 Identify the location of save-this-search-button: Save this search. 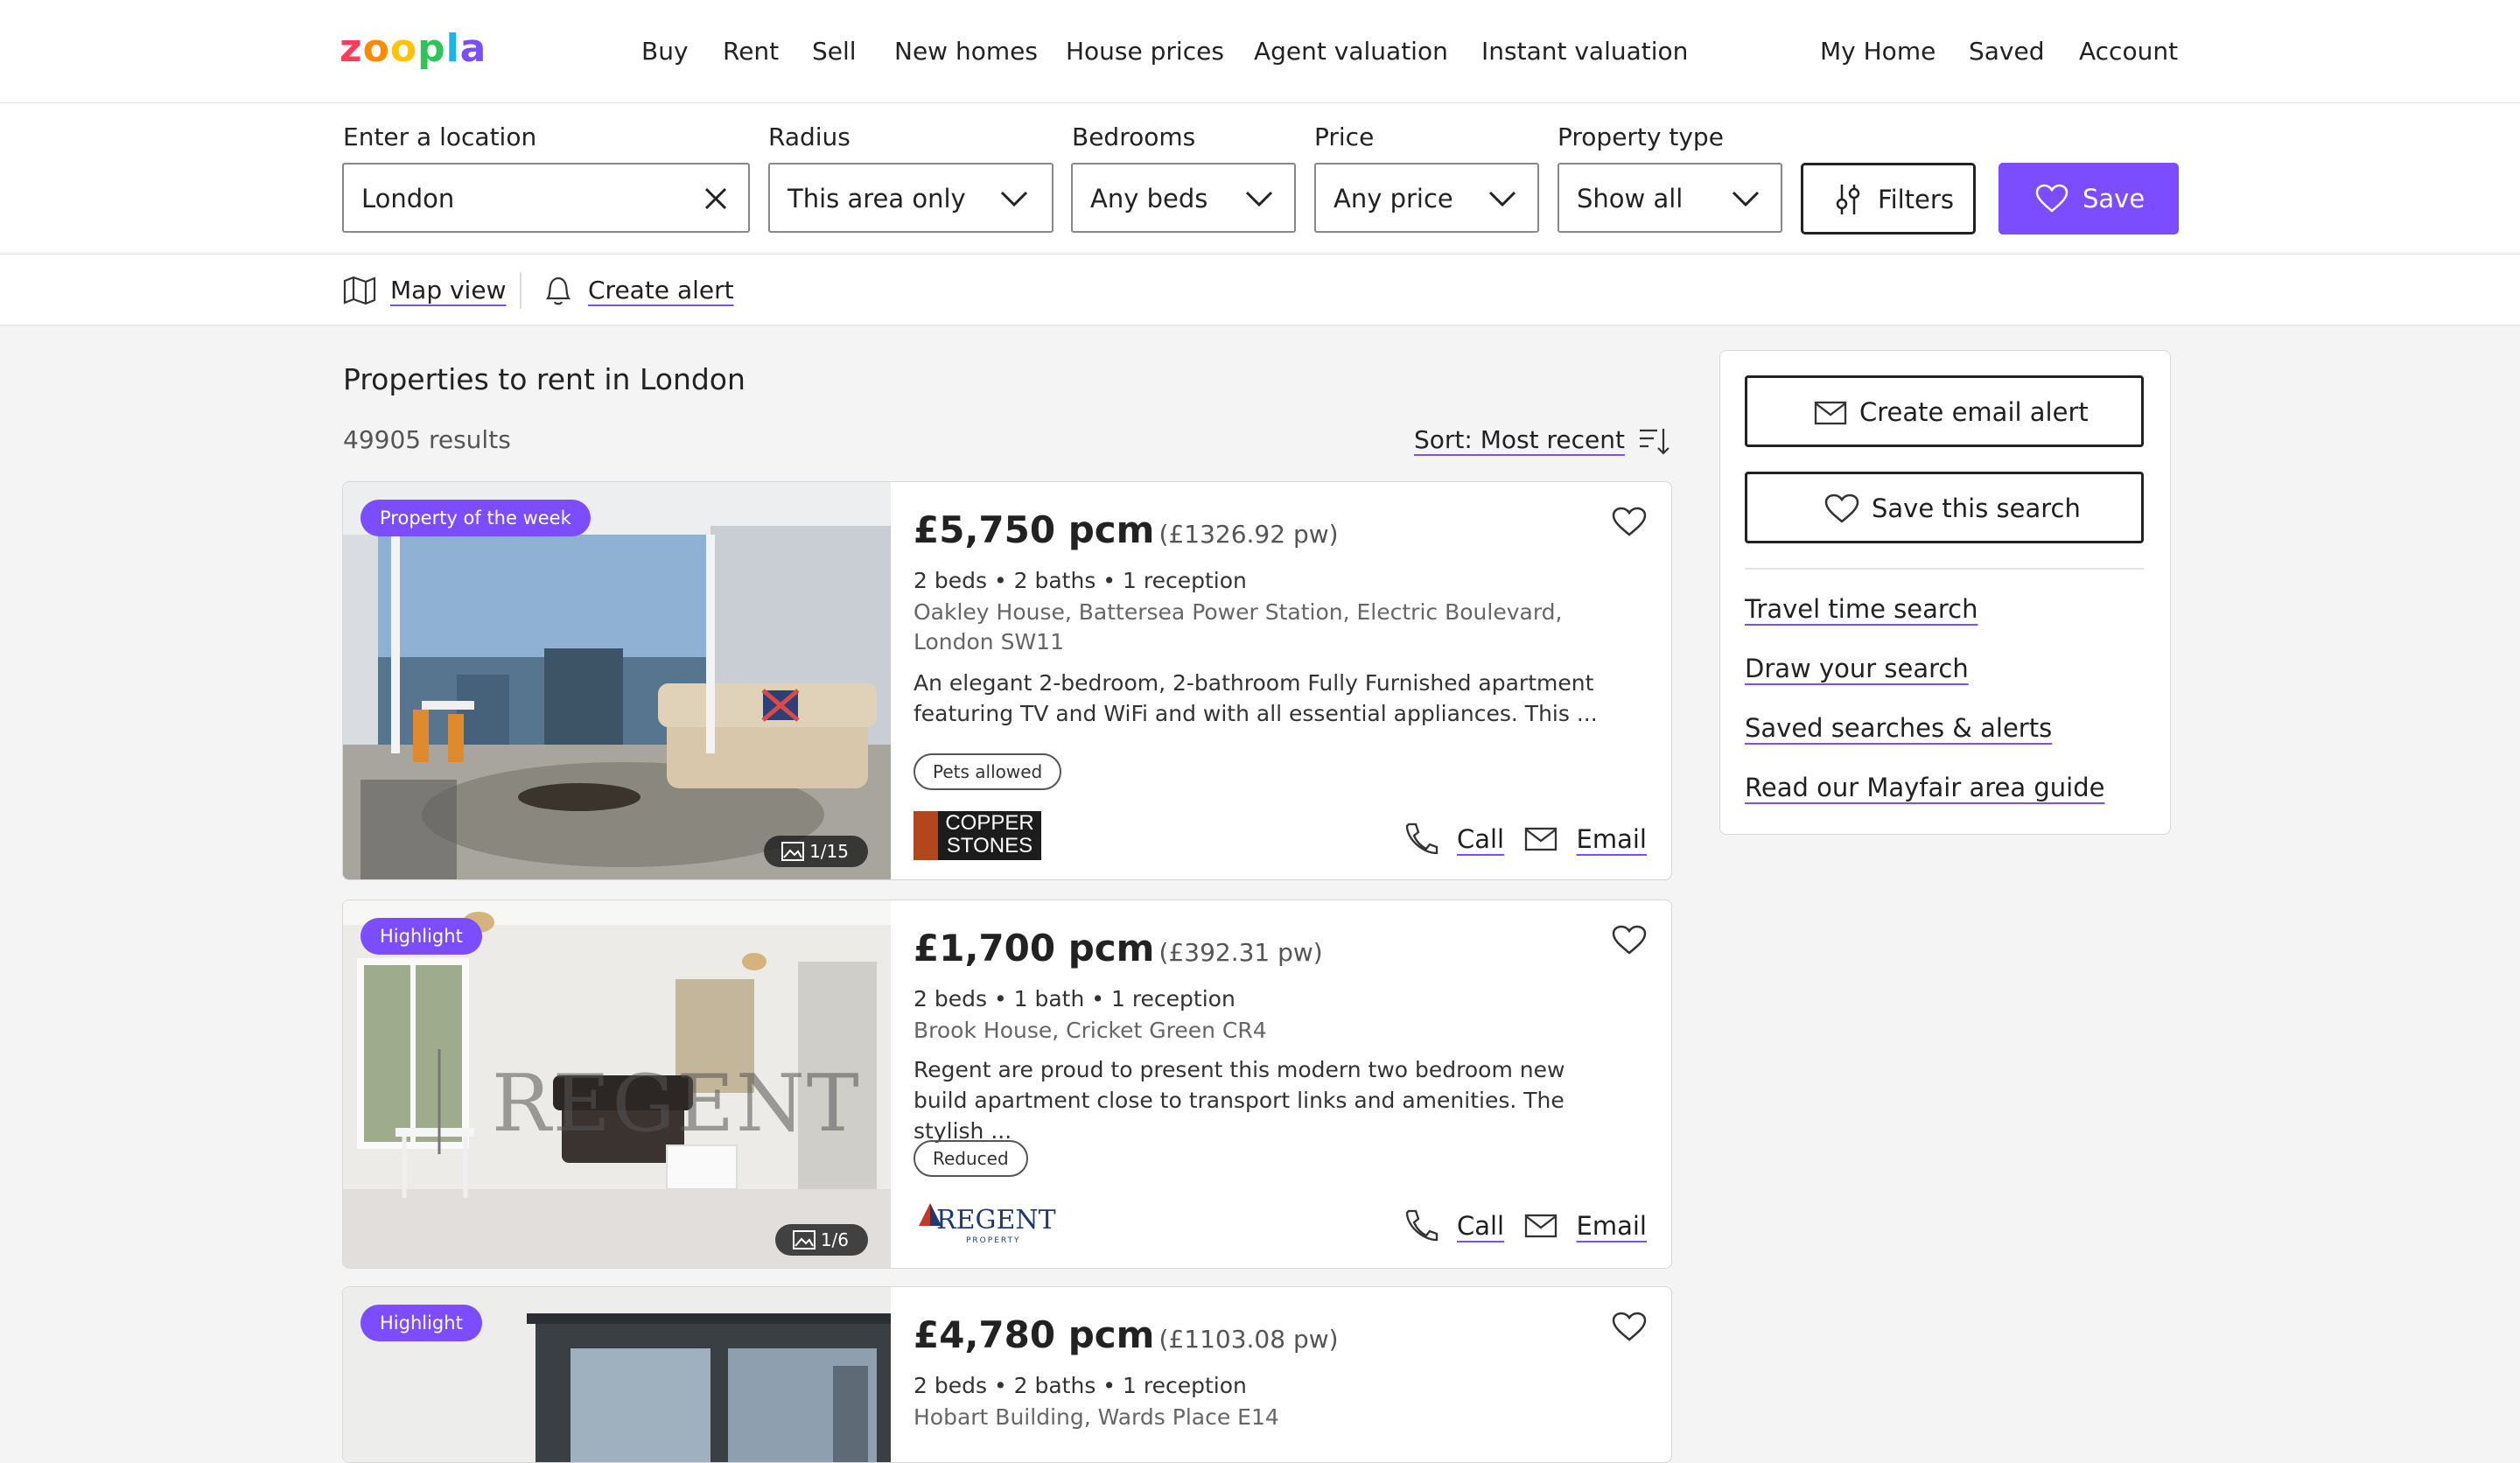
(1944, 507).